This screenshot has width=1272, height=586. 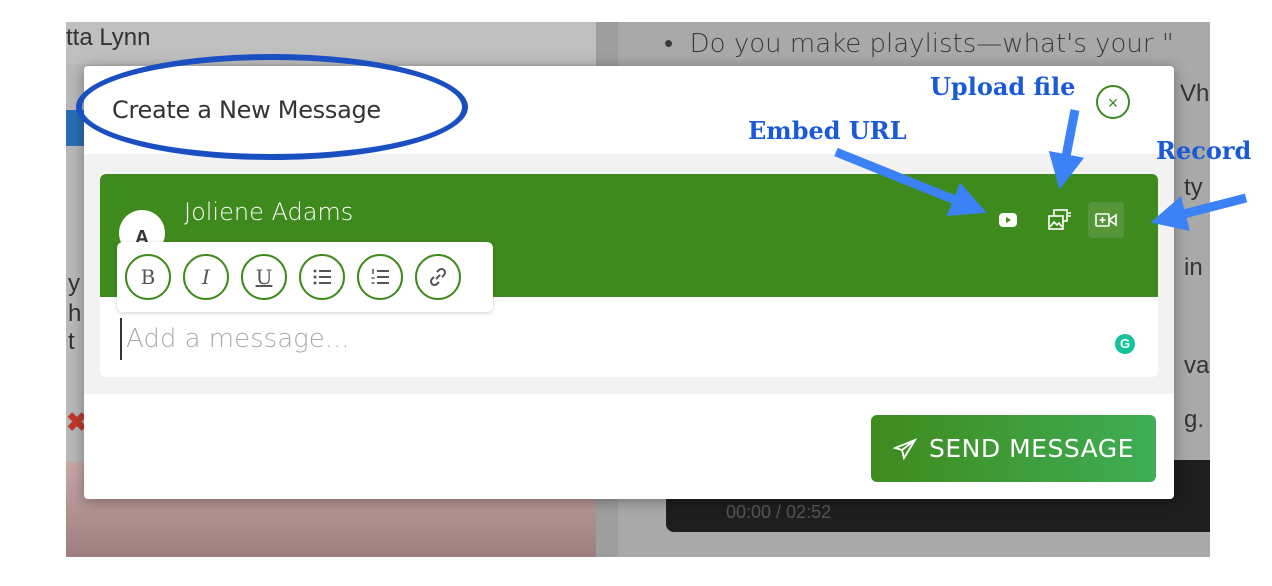 I want to click on image-upload-icon, so click(x=1059, y=219).